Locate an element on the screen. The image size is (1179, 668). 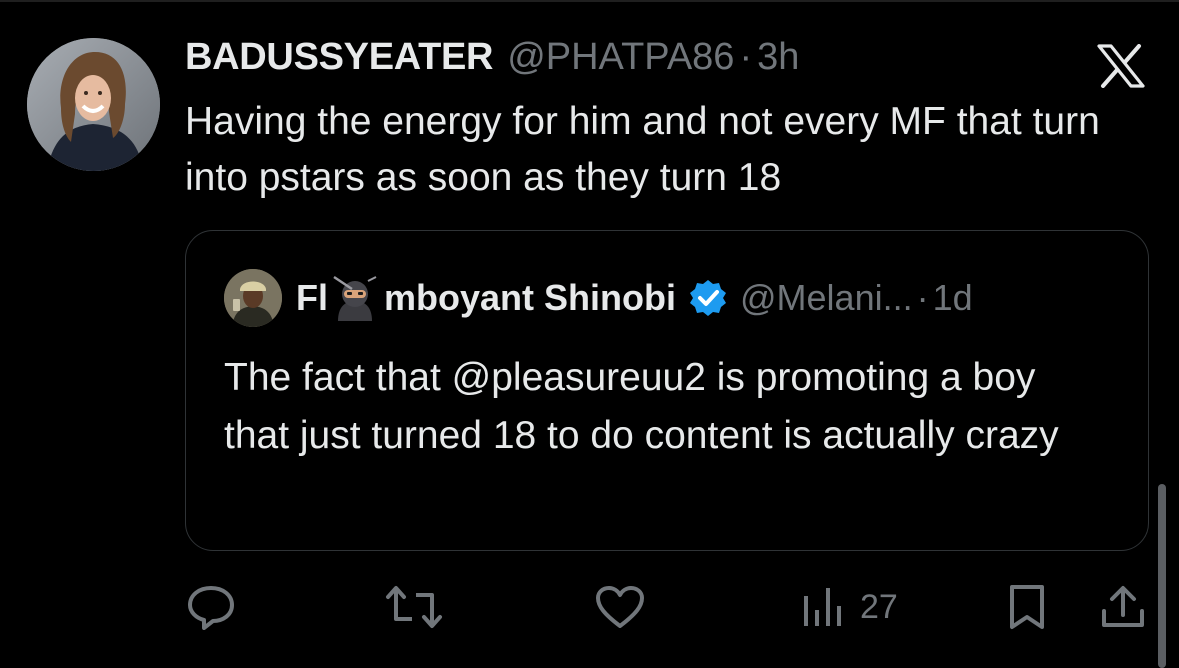
repost-button is located at coordinates (414, 607).